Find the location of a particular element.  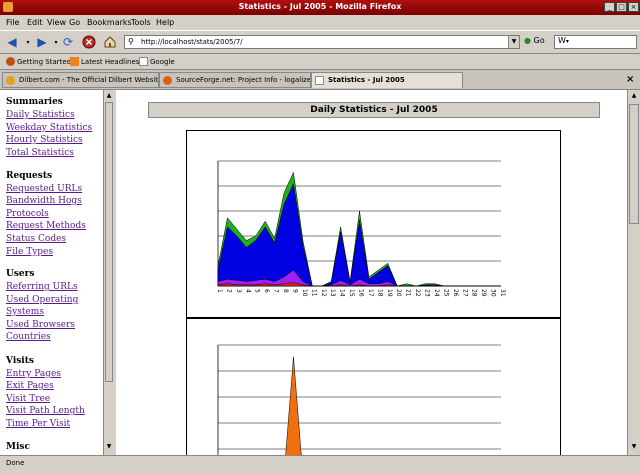

page-icon: ⚲ is located at coordinates (131, 41).